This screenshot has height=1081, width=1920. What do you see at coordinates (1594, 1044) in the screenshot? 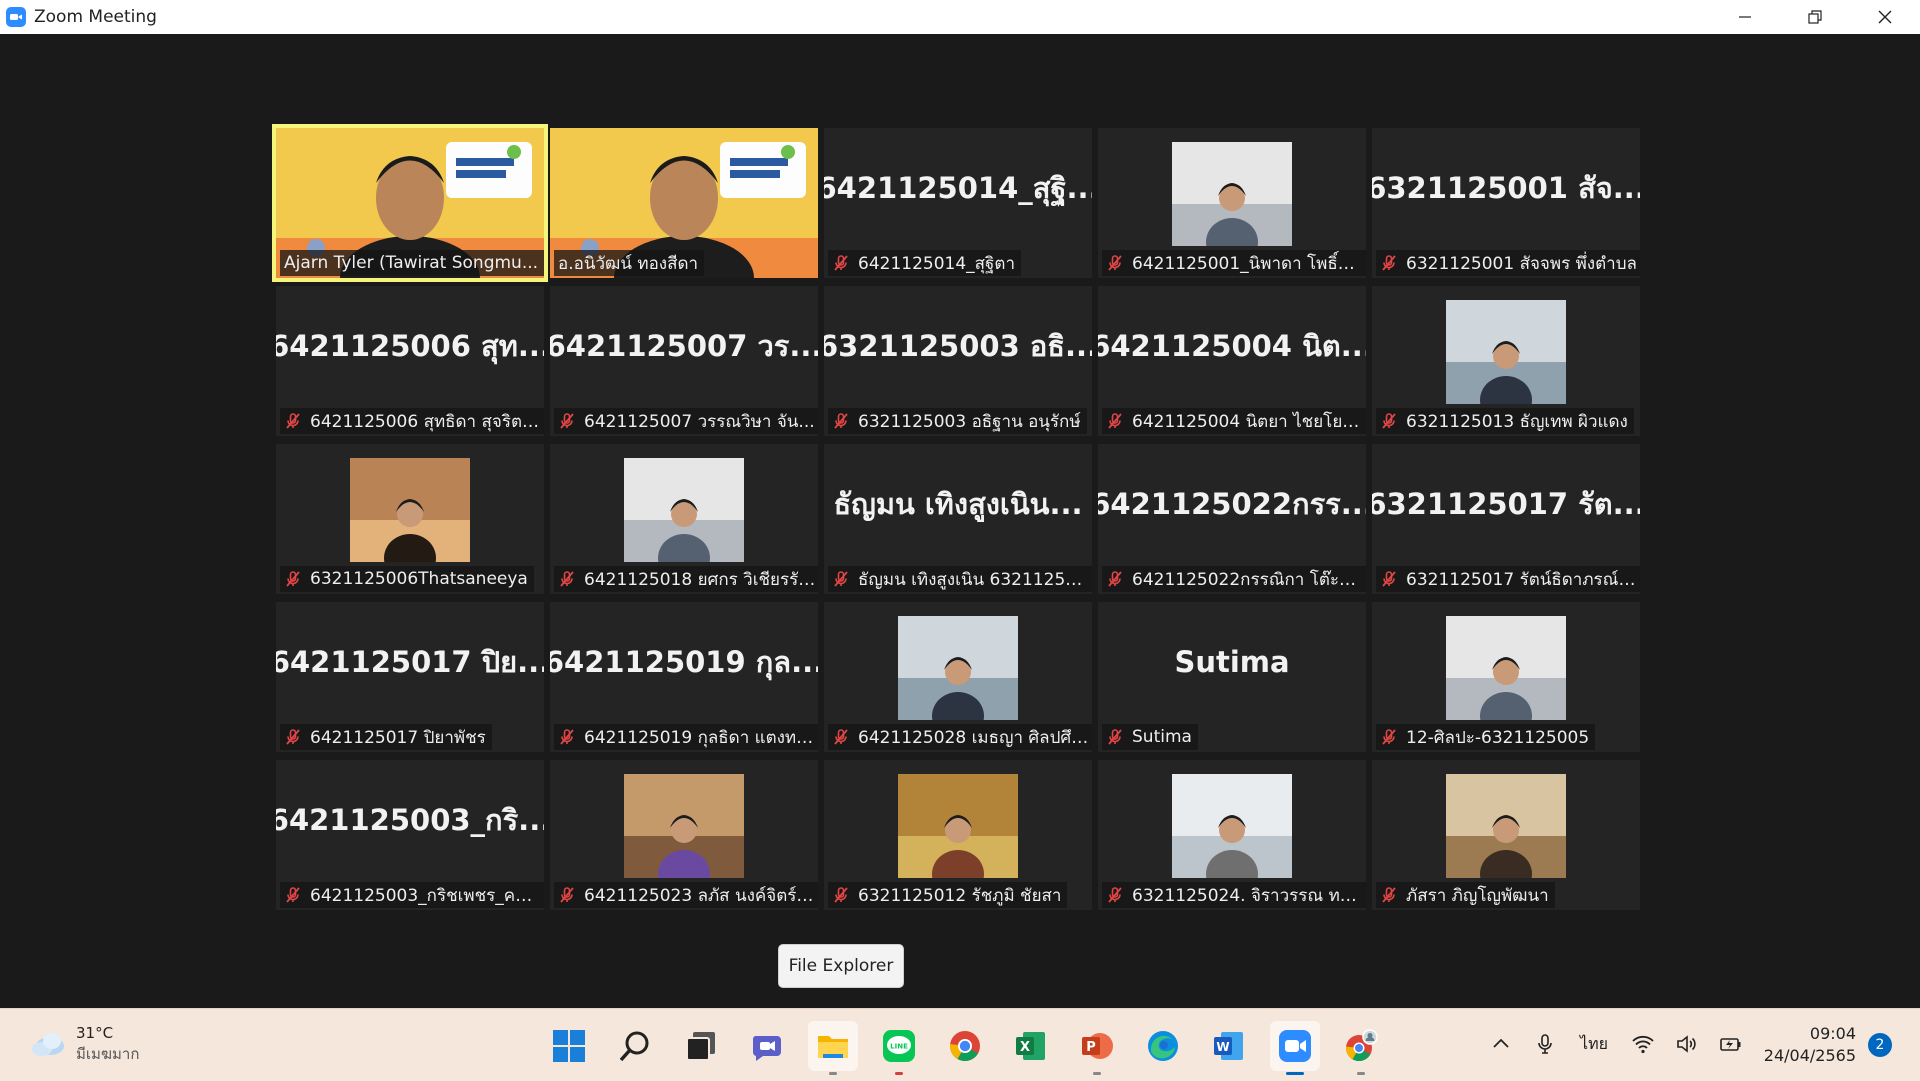
I see `language-indicator: ไทย` at bounding box center [1594, 1044].